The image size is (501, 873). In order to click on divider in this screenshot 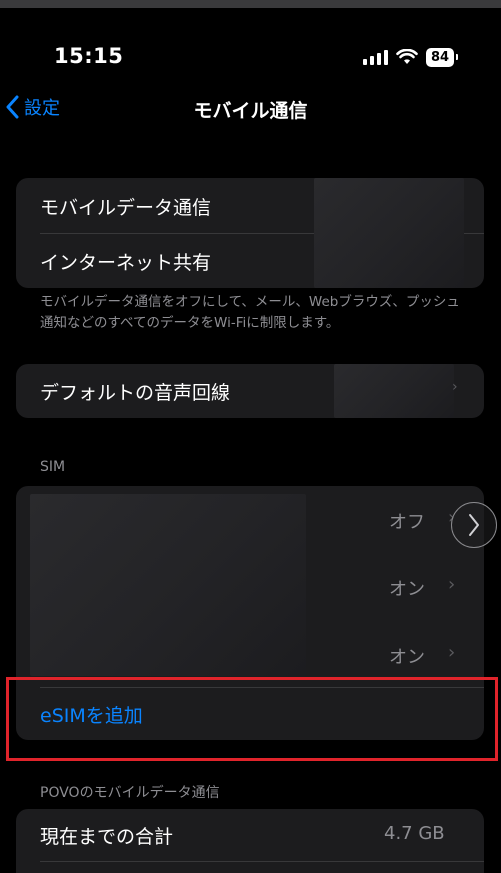, I will do `click(262, 861)`.